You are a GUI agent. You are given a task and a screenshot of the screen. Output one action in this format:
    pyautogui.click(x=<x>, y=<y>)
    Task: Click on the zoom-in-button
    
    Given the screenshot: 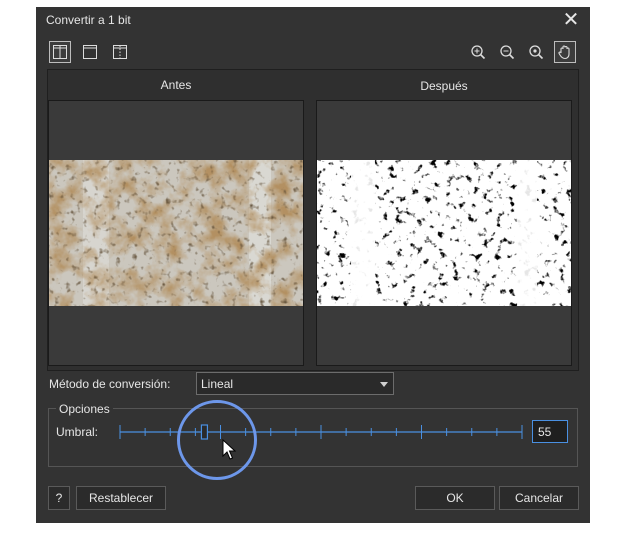 What is the action you would take?
    pyautogui.click(x=478, y=52)
    